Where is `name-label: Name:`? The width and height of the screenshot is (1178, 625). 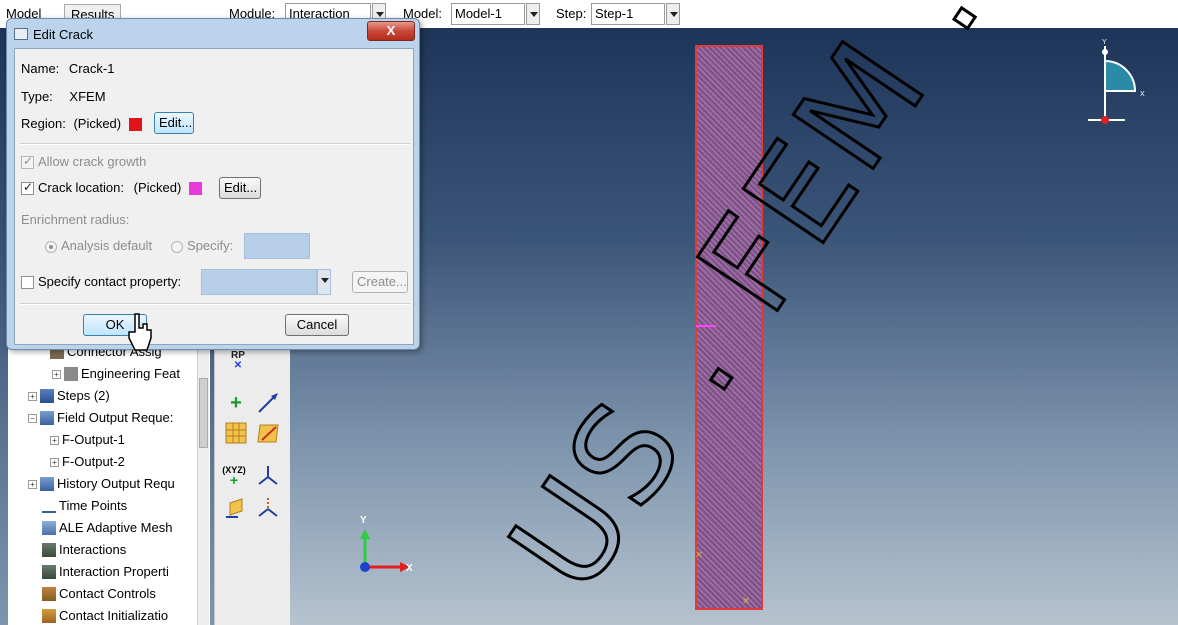
name-label: Name: is located at coordinates (40, 68).